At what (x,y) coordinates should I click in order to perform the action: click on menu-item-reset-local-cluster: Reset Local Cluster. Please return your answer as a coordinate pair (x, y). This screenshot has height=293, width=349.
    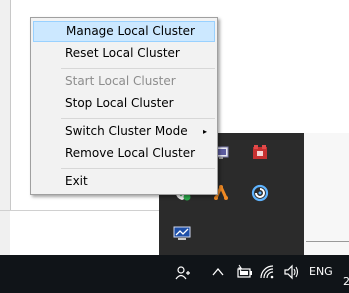
    Looking at the image, I should click on (124, 53).